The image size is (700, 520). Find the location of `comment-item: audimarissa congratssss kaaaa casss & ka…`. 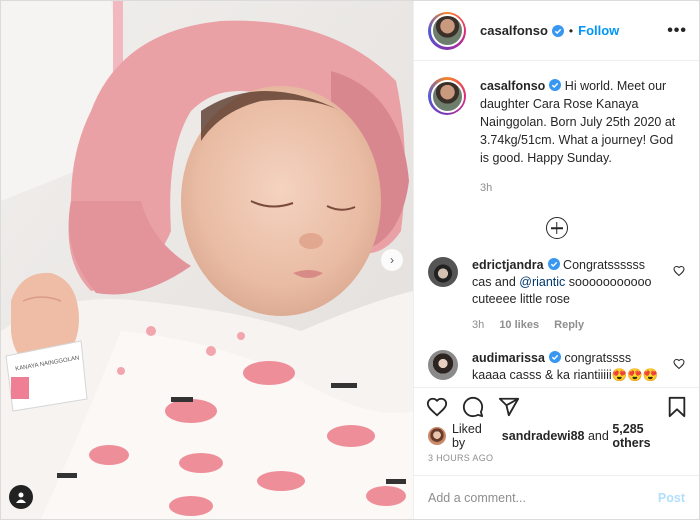

comment-item: audimarissa congratssss kaaaa casss & ka… is located at coordinates (556, 367).